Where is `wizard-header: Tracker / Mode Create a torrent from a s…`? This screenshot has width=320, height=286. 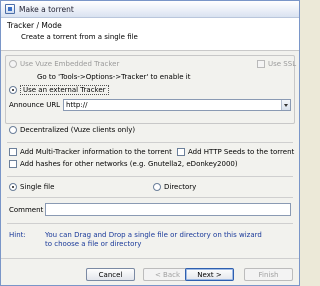 wizard-header: Tracker / Mode Create a torrent from a s… is located at coordinates (150, 34).